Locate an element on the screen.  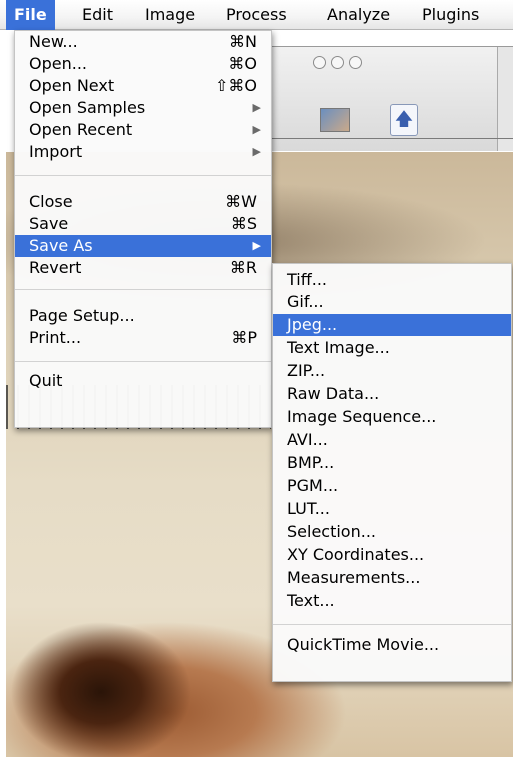
menu-item-label: Quit is located at coordinates (46, 380).